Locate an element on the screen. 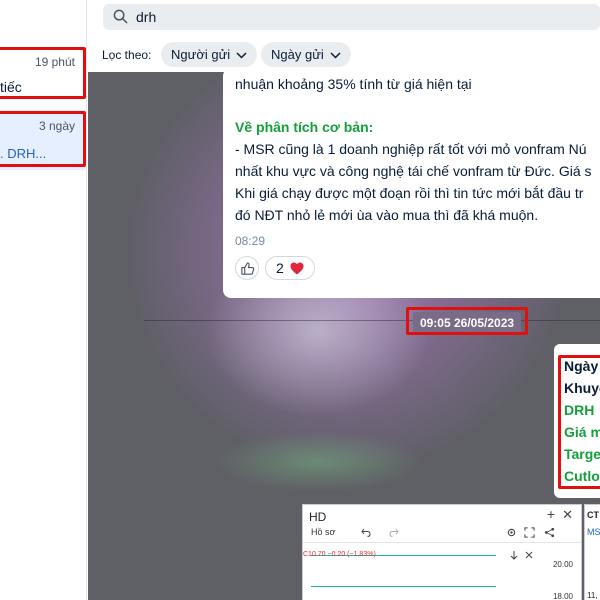 This screenshot has width=600, height=600. message-text: Khuyế is located at coordinates (582, 388).